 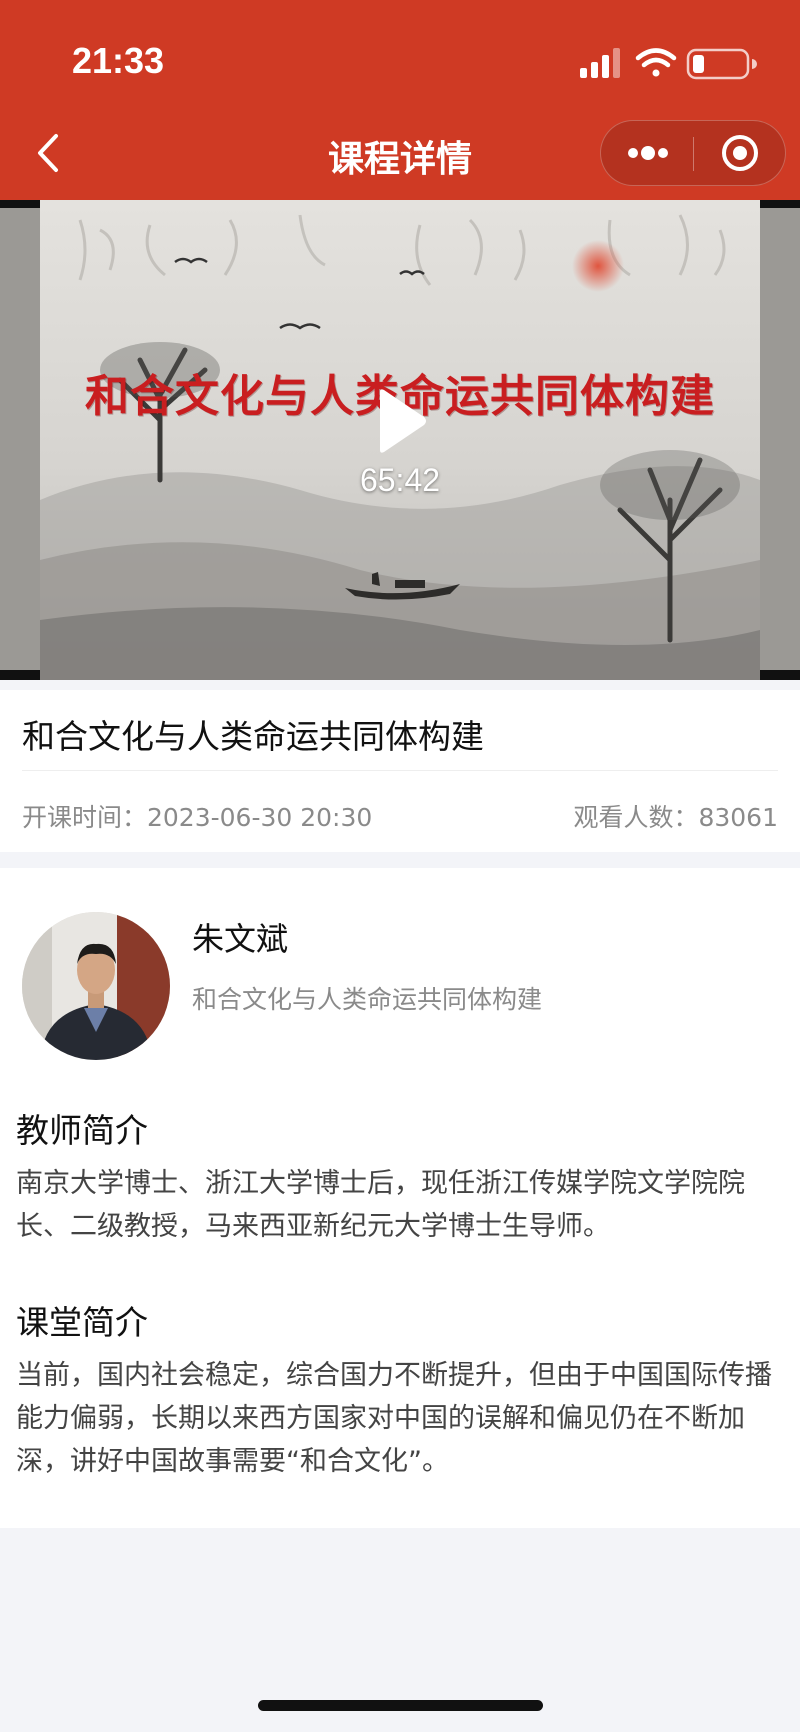 What do you see at coordinates (656, 62) in the screenshot?
I see `wifi-icon` at bounding box center [656, 62].